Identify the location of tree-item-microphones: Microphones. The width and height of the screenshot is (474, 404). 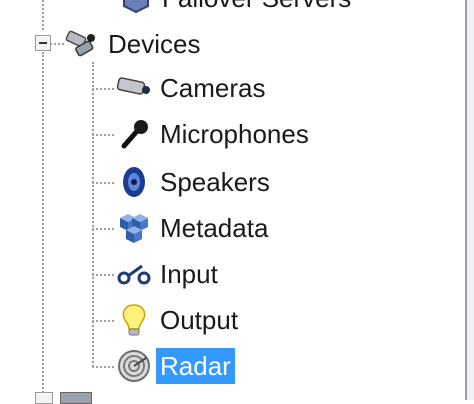
(214, 134).